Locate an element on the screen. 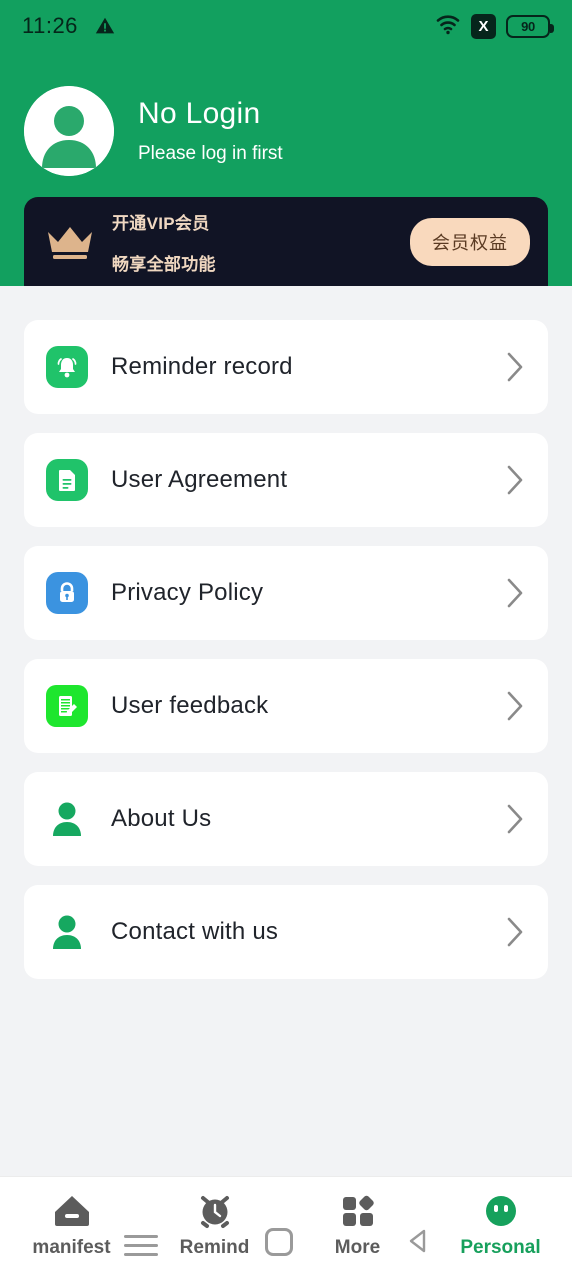  battery-level-label: 90 is located at coordinates (528, 26).